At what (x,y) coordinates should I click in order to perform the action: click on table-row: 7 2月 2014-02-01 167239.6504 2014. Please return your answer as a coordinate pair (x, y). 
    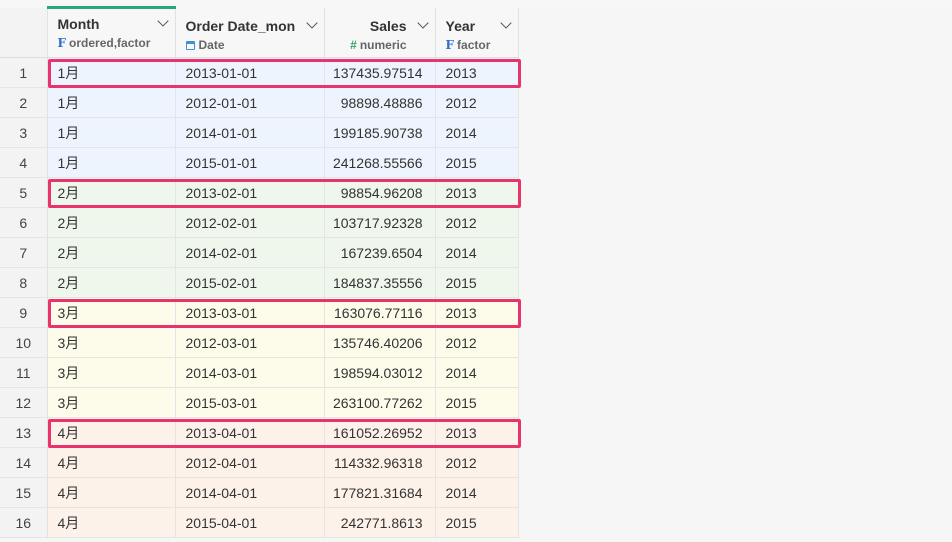
    Looking at the image, I should click on (259, 252).